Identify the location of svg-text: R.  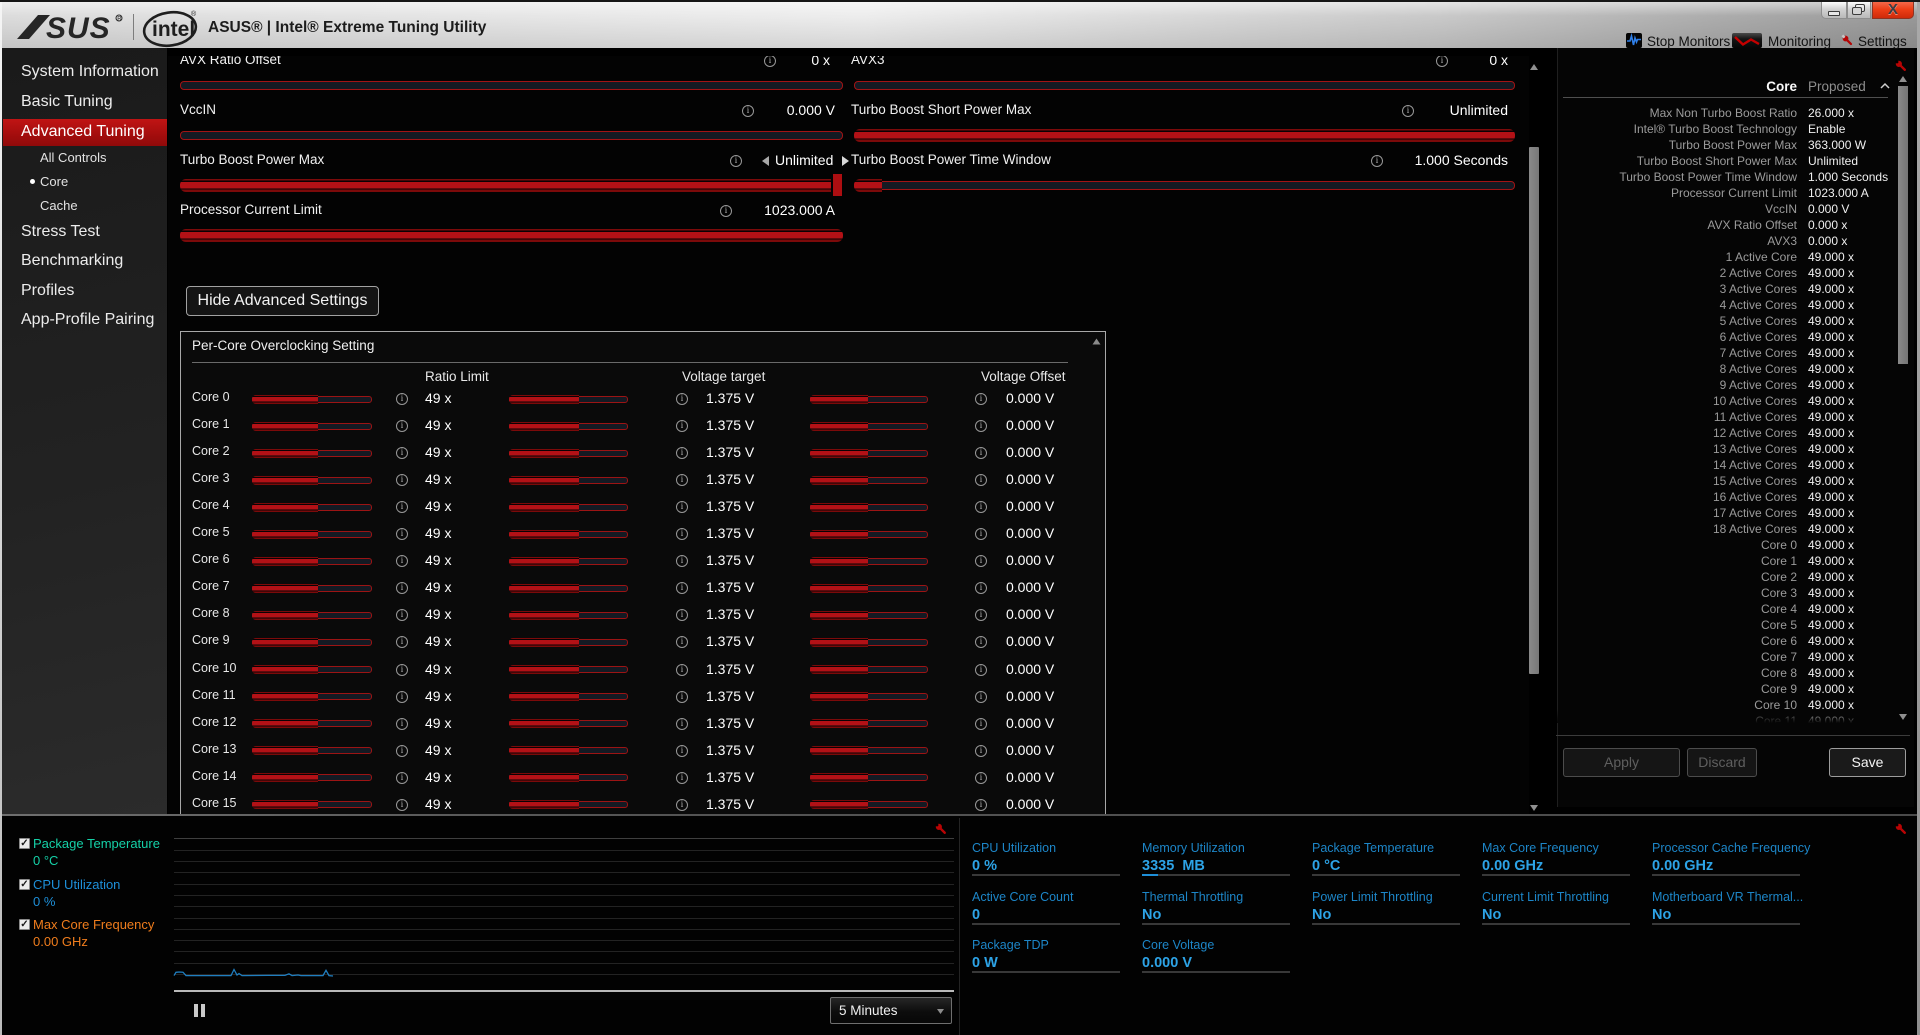
(119, 20).